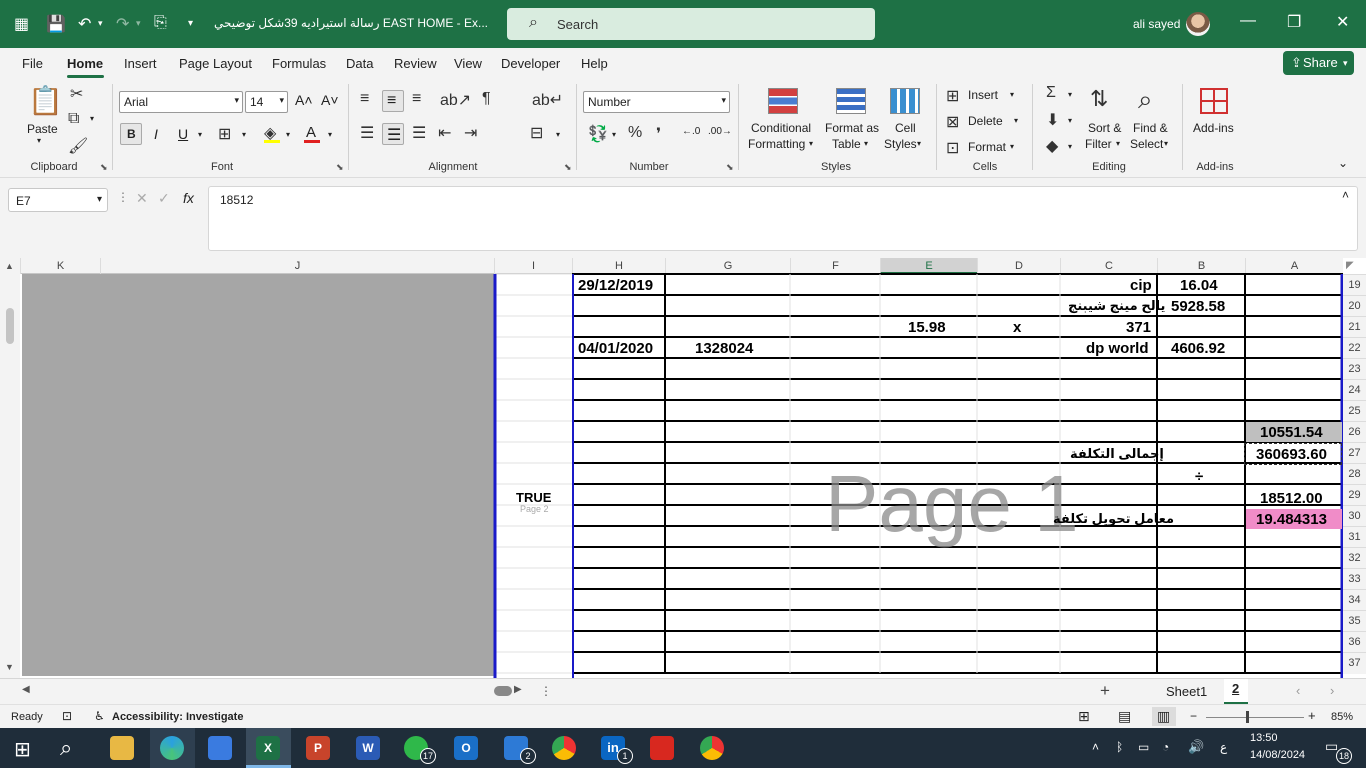  Describe the element at coordinates (730, 167) in the screenshot. I see `number-launcher-icon: ⬊` at that location.